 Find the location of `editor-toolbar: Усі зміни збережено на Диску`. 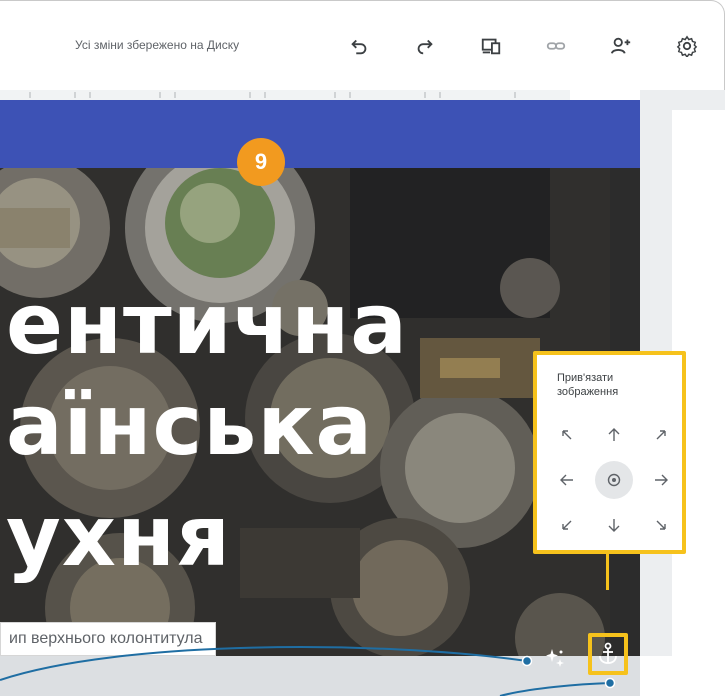

editor-toolbar: Усі зміни збережено на Диску is located at coordinates (362, 45).